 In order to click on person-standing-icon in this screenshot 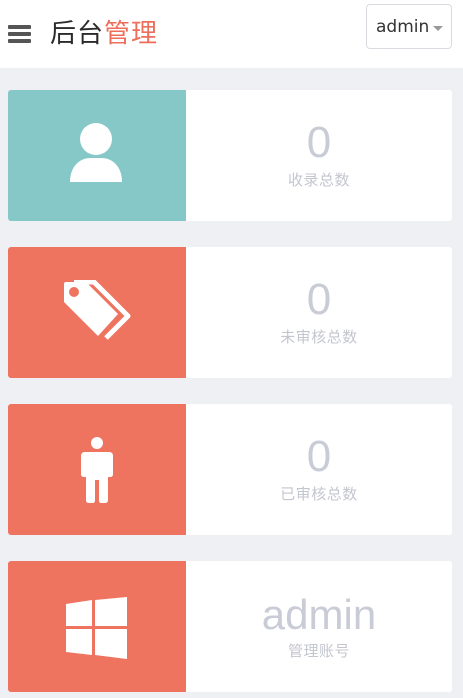, I will do `click(97, 470)`.